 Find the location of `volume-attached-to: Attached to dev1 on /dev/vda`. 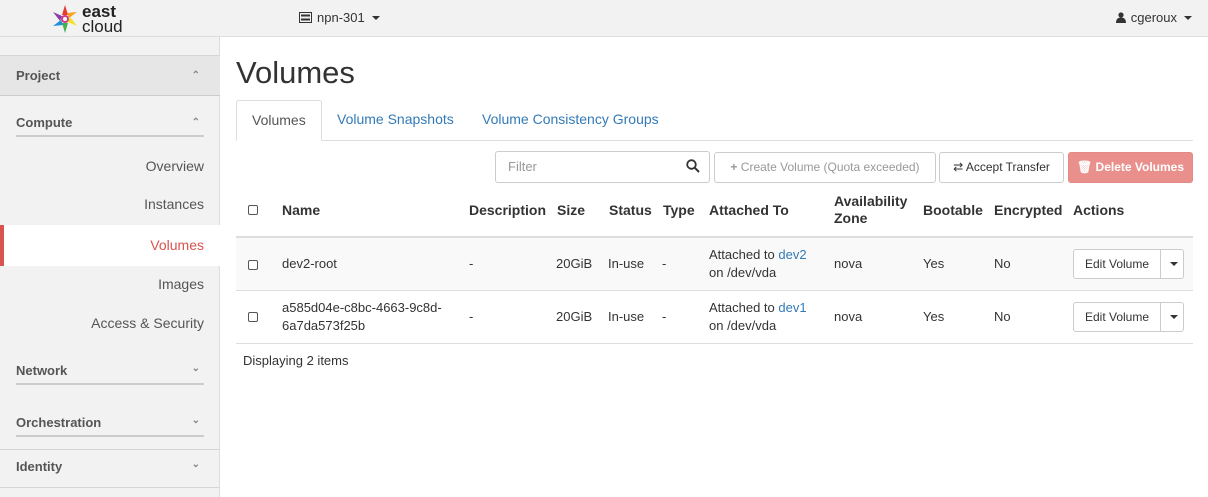

volume-attached-to: Attached to dev1 on /dev/vda is located at coordinates (769, 317).